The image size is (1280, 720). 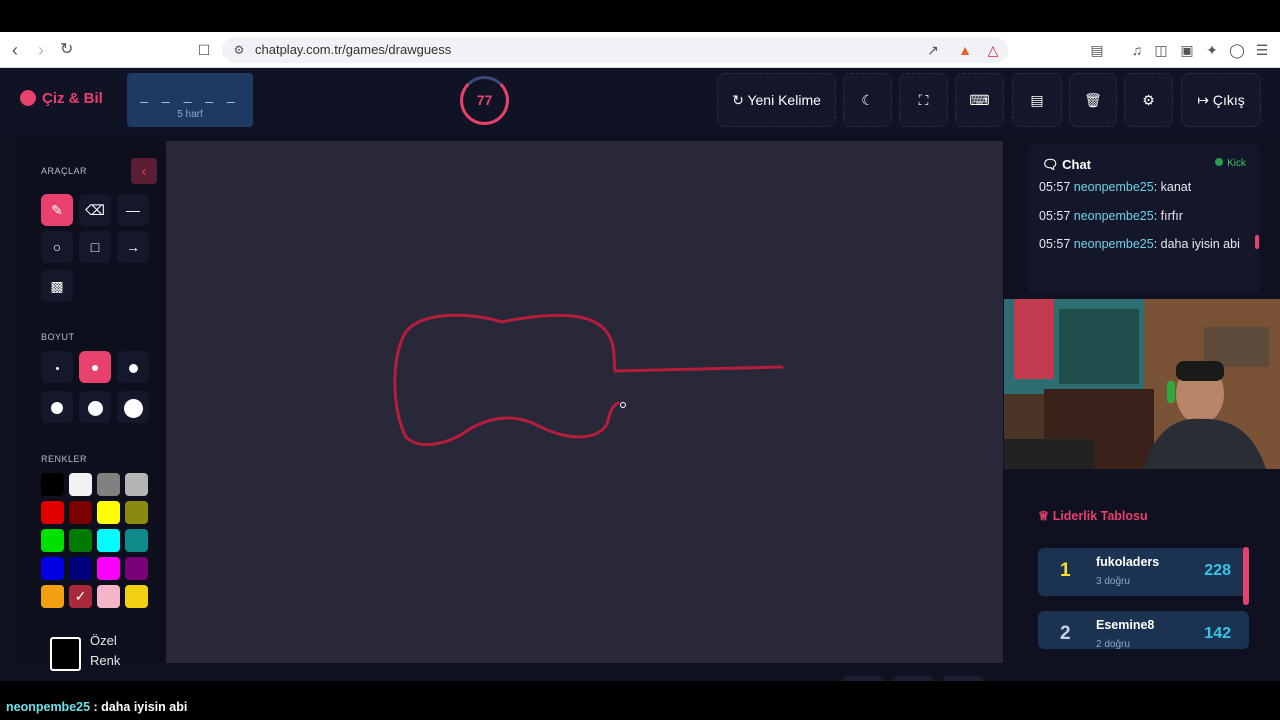 I want to click on size-6-button, so click(x=133, y=407).